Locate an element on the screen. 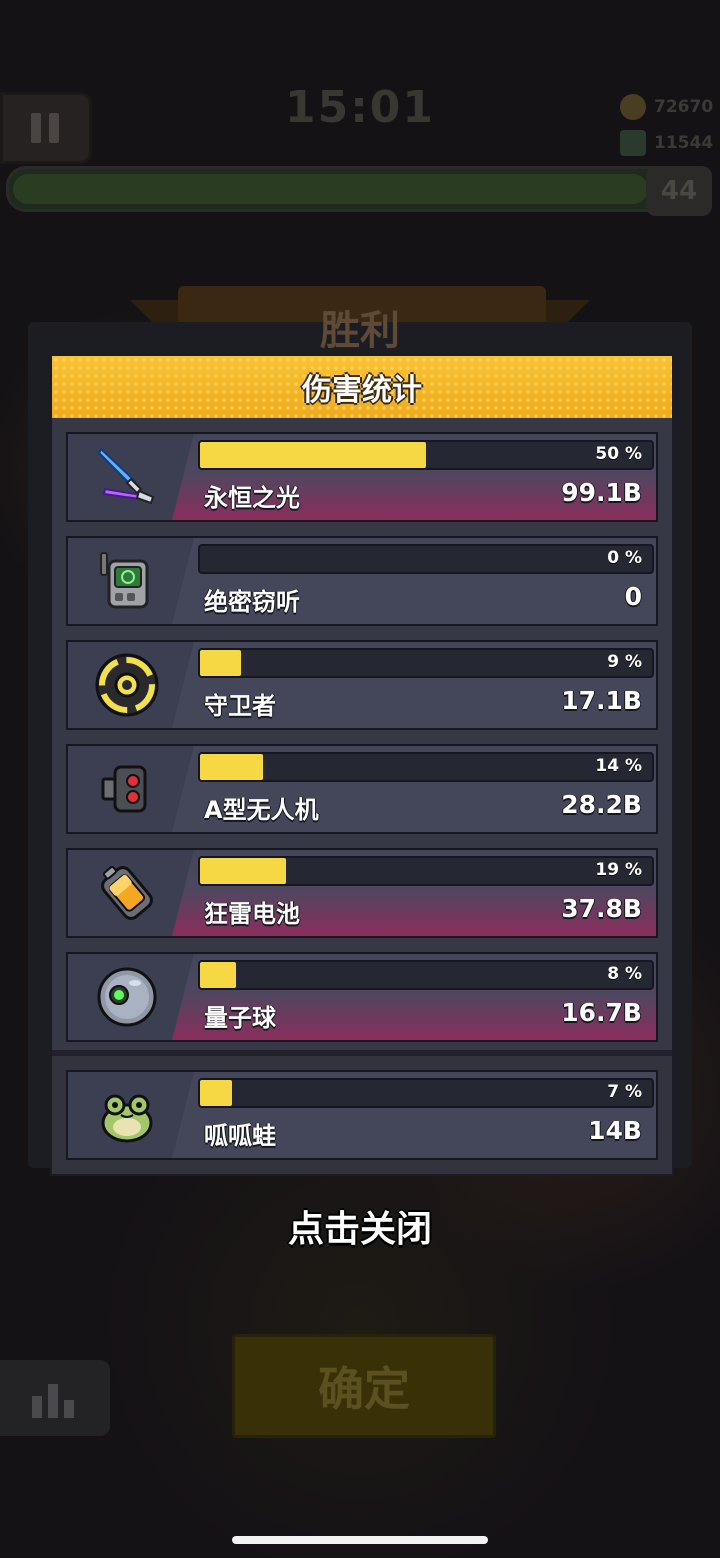 The height and width of the screenshot is (1558, 720). skill-name: 守卫者 is located at coordinates (240, 706).